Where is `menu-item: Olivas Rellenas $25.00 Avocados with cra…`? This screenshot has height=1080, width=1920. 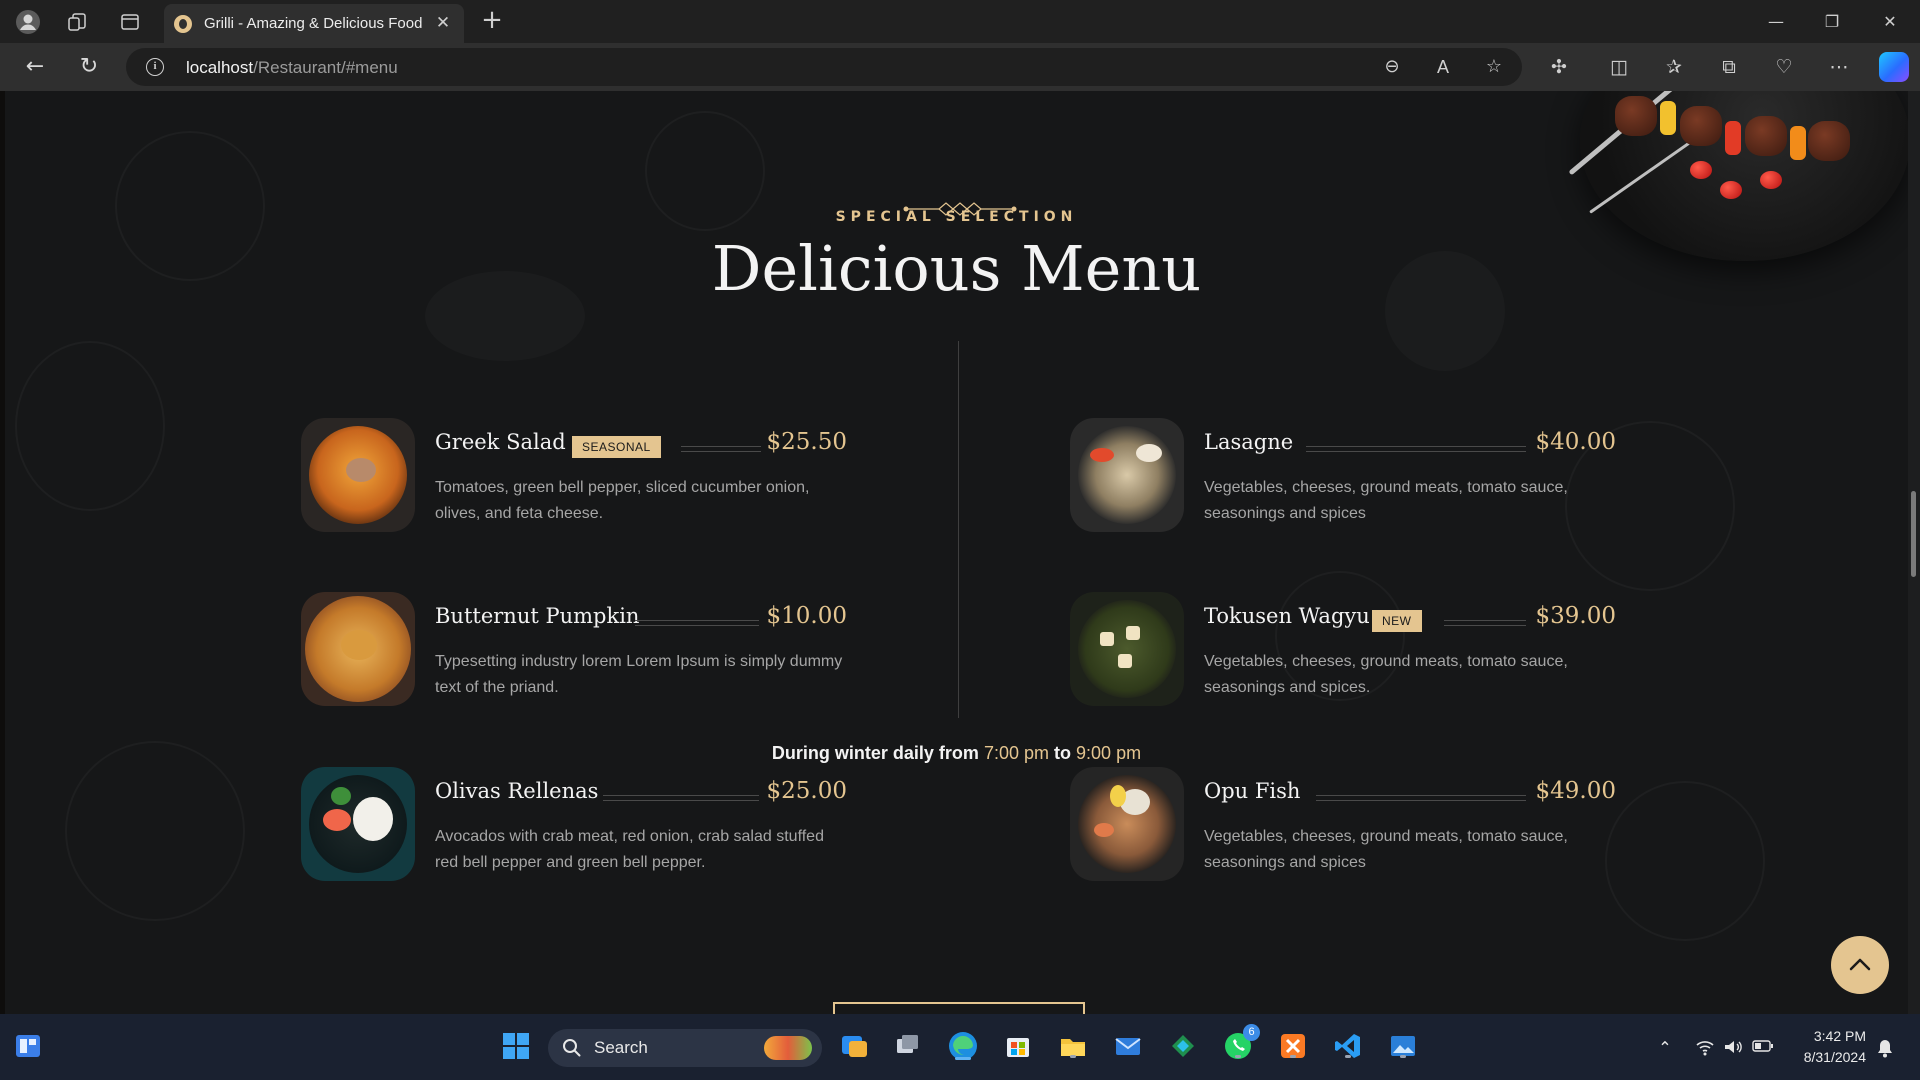 menu-item: Olivas Rellenas $25.00 Avocados with cra… is located at coordinates (574, 824).